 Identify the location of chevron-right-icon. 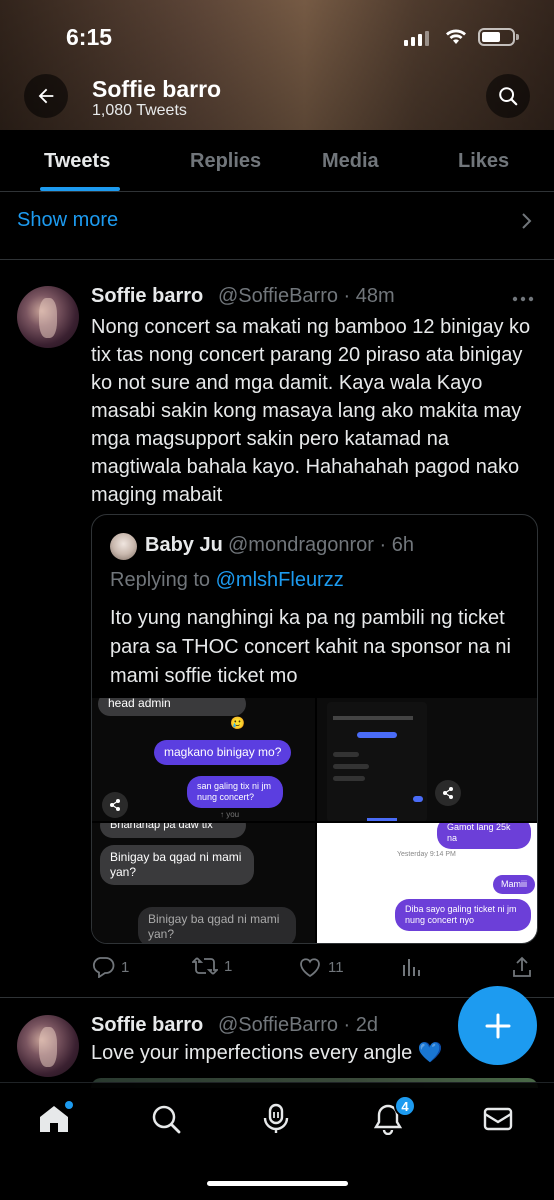
(527, 221).